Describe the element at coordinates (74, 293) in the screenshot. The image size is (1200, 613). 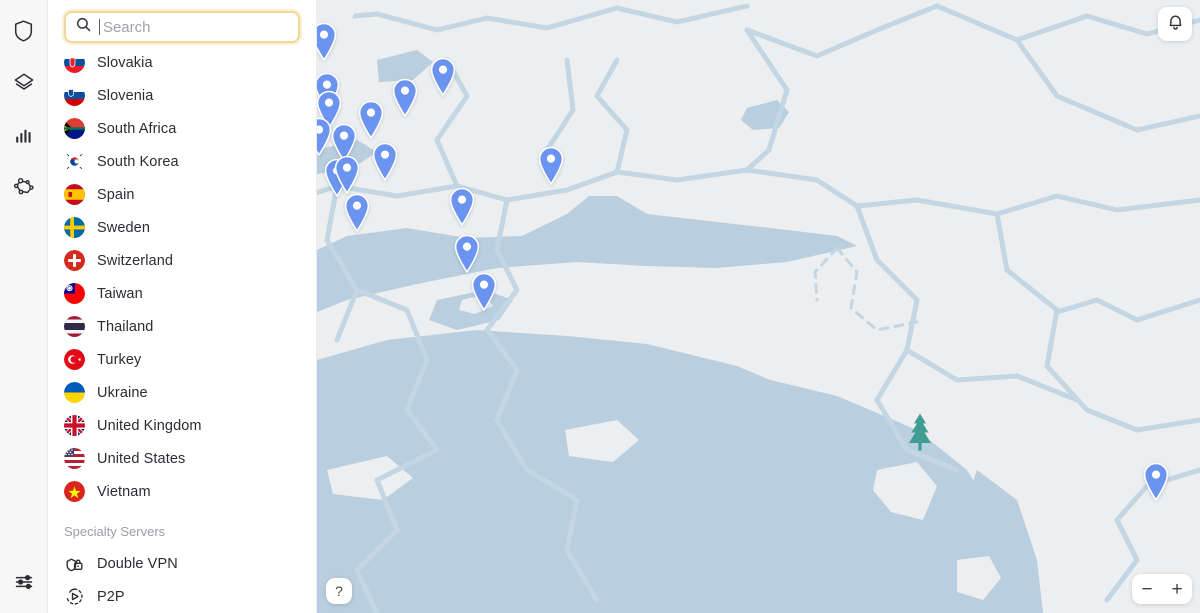
I see `flag-icon-tw` at that location.